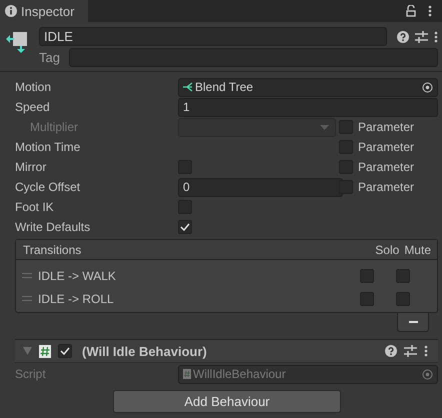  I want to click on enabled-checkbox, so click(65, 351).